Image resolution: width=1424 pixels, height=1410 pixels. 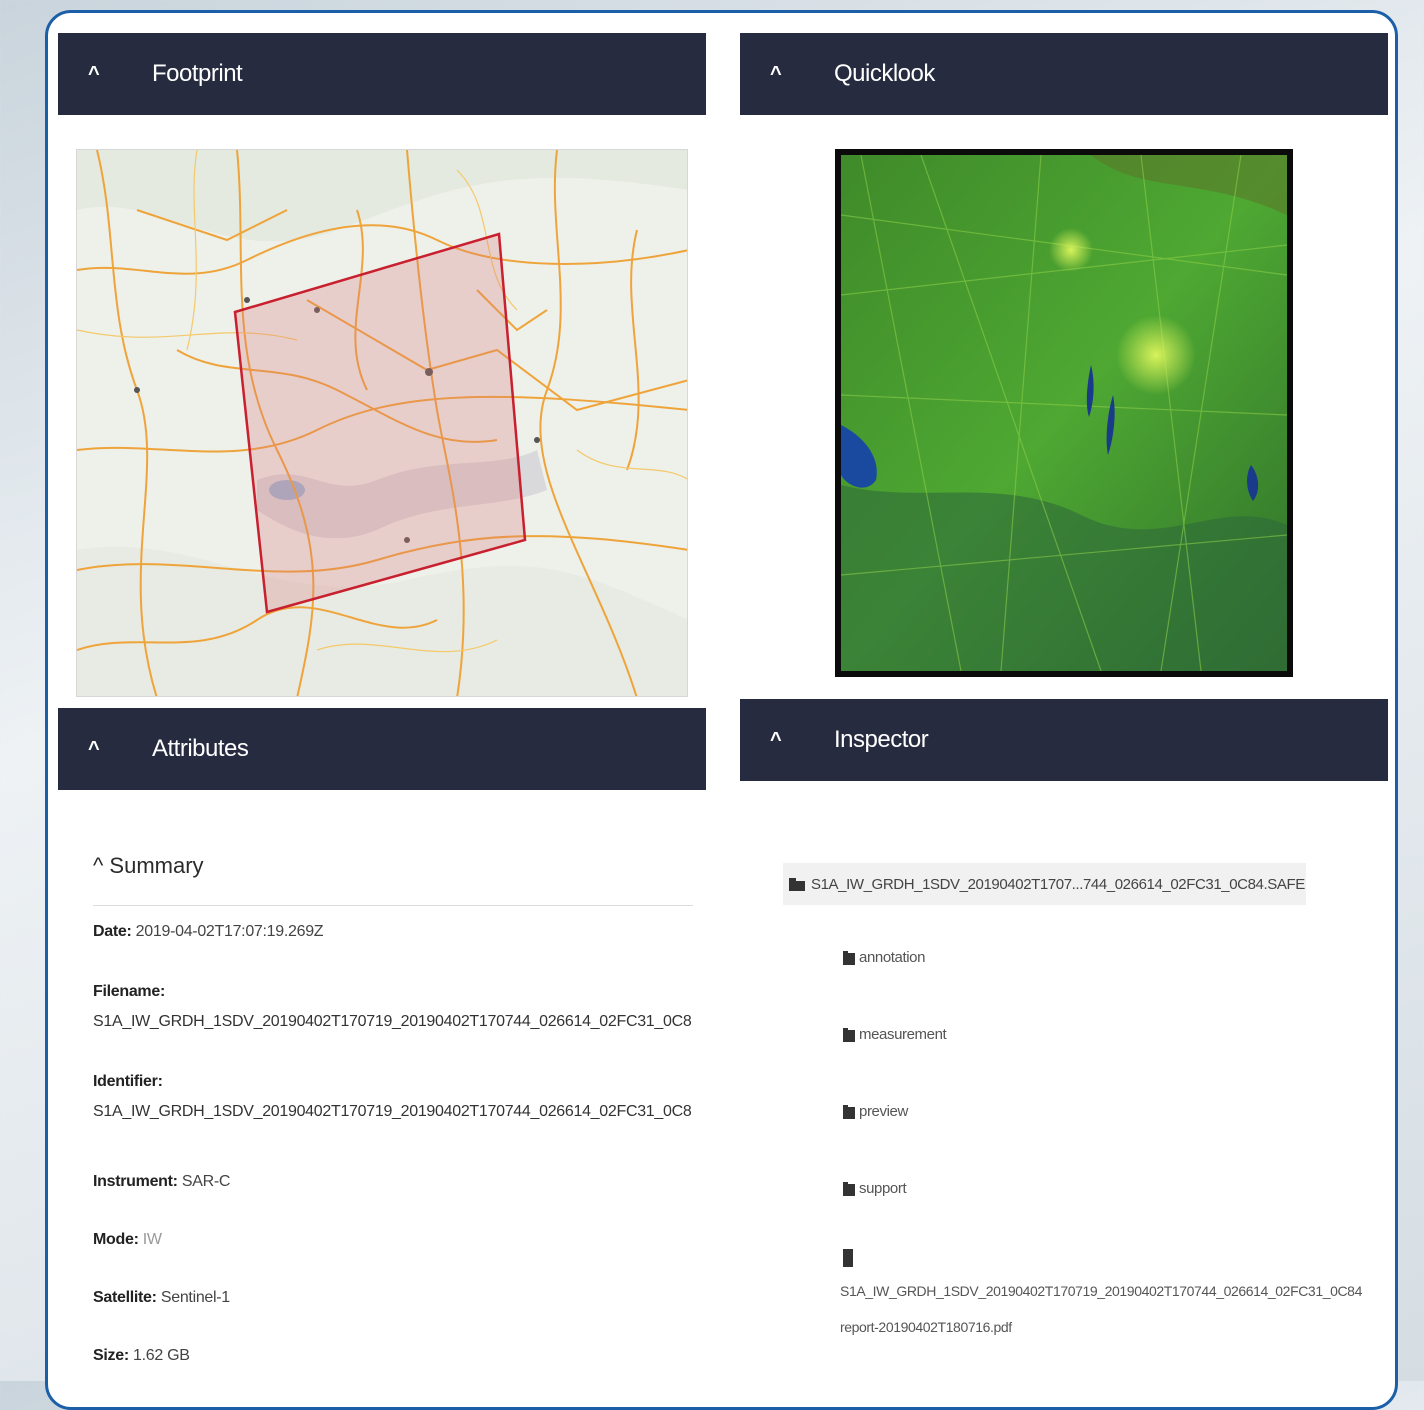 I want to click on attr-label: Satellite:, so click(x=125, y=1297).